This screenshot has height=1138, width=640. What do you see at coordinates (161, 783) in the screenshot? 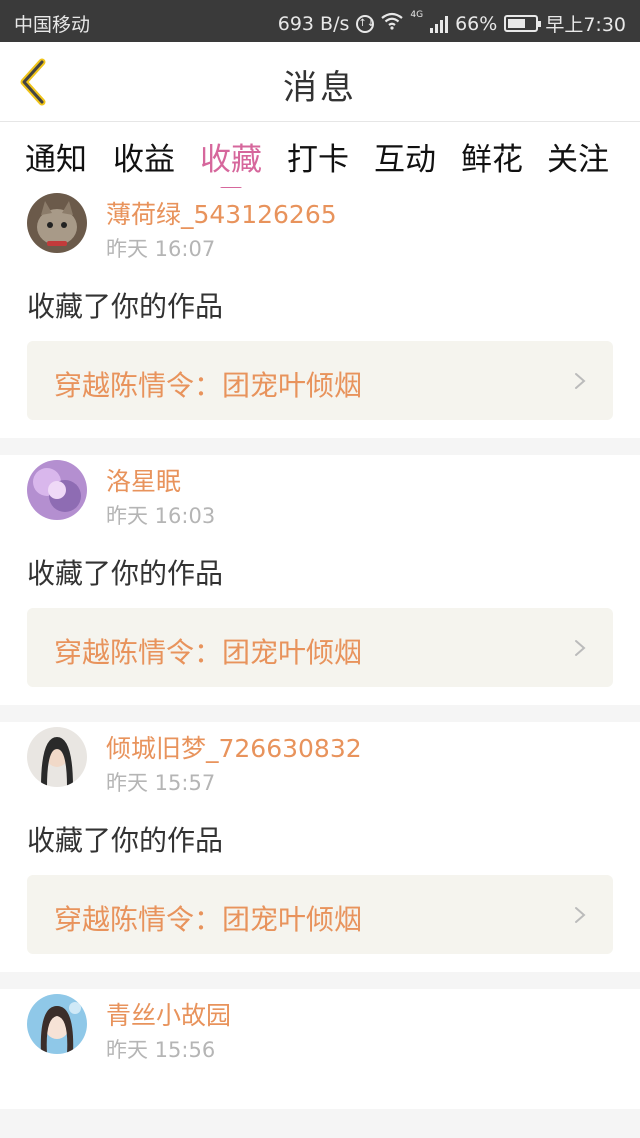
I see `message-time: 昨天 15:57` at bounding box center [161, 783].